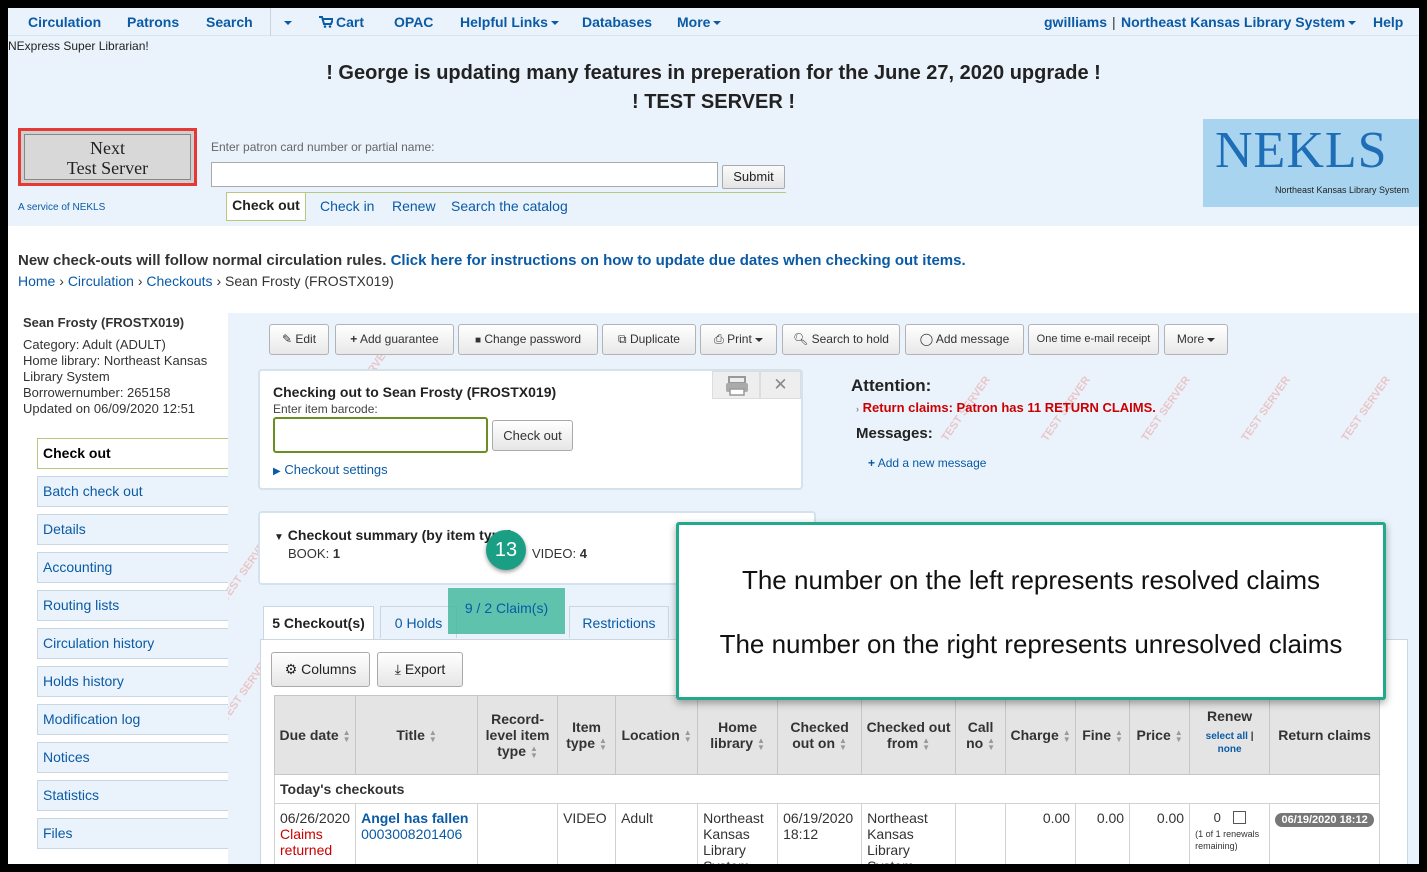 The image size is (1427, 872). I want to click on nav-help: Help, so click(1388, 22).